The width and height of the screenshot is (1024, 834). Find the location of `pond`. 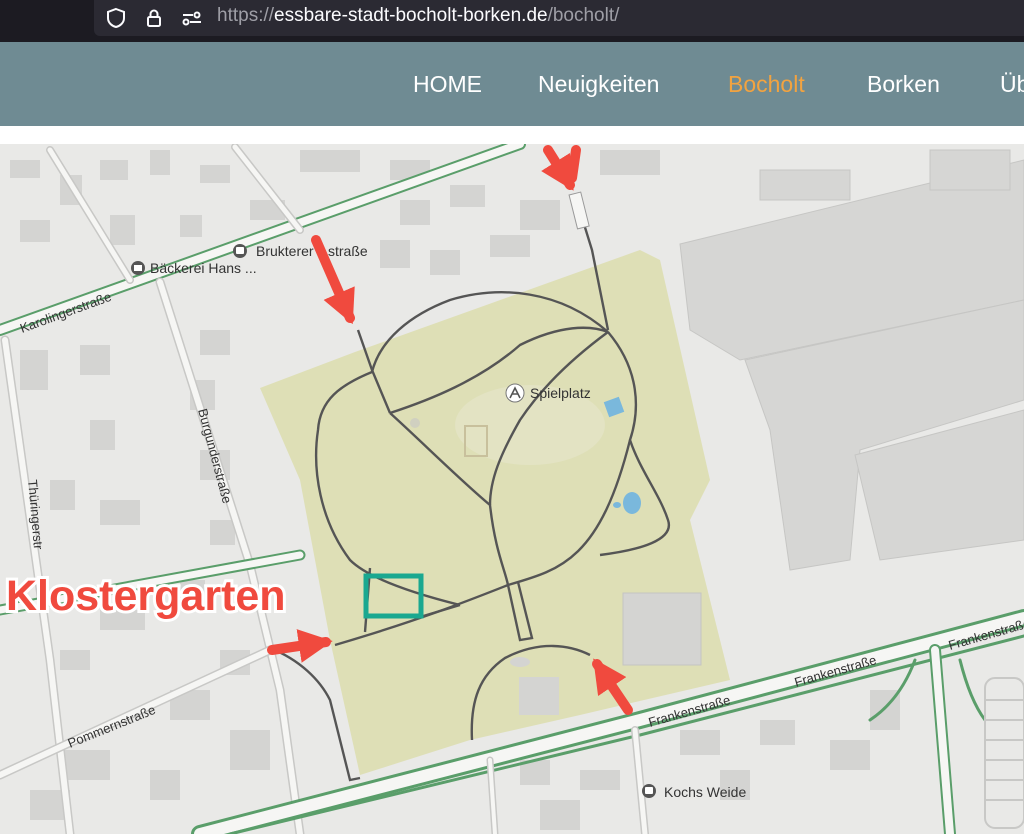

pond is located at coordinates (632, 503).